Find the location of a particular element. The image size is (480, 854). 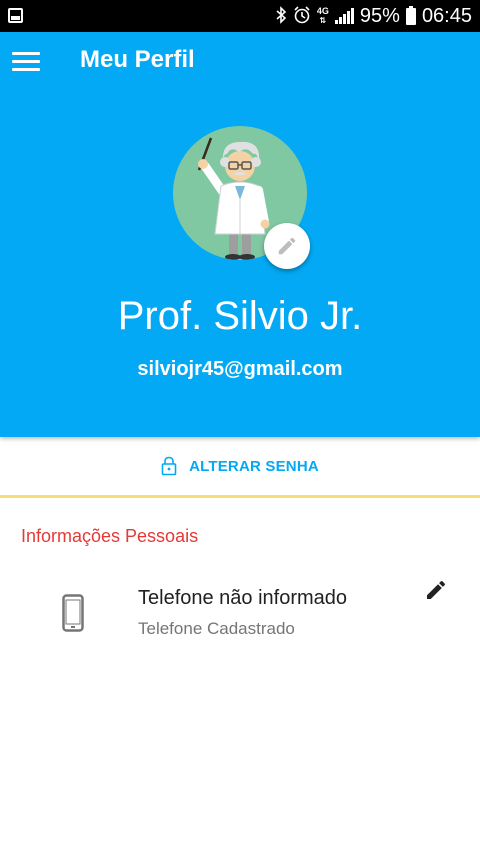

menu-button is located at coordinates (27, 62).